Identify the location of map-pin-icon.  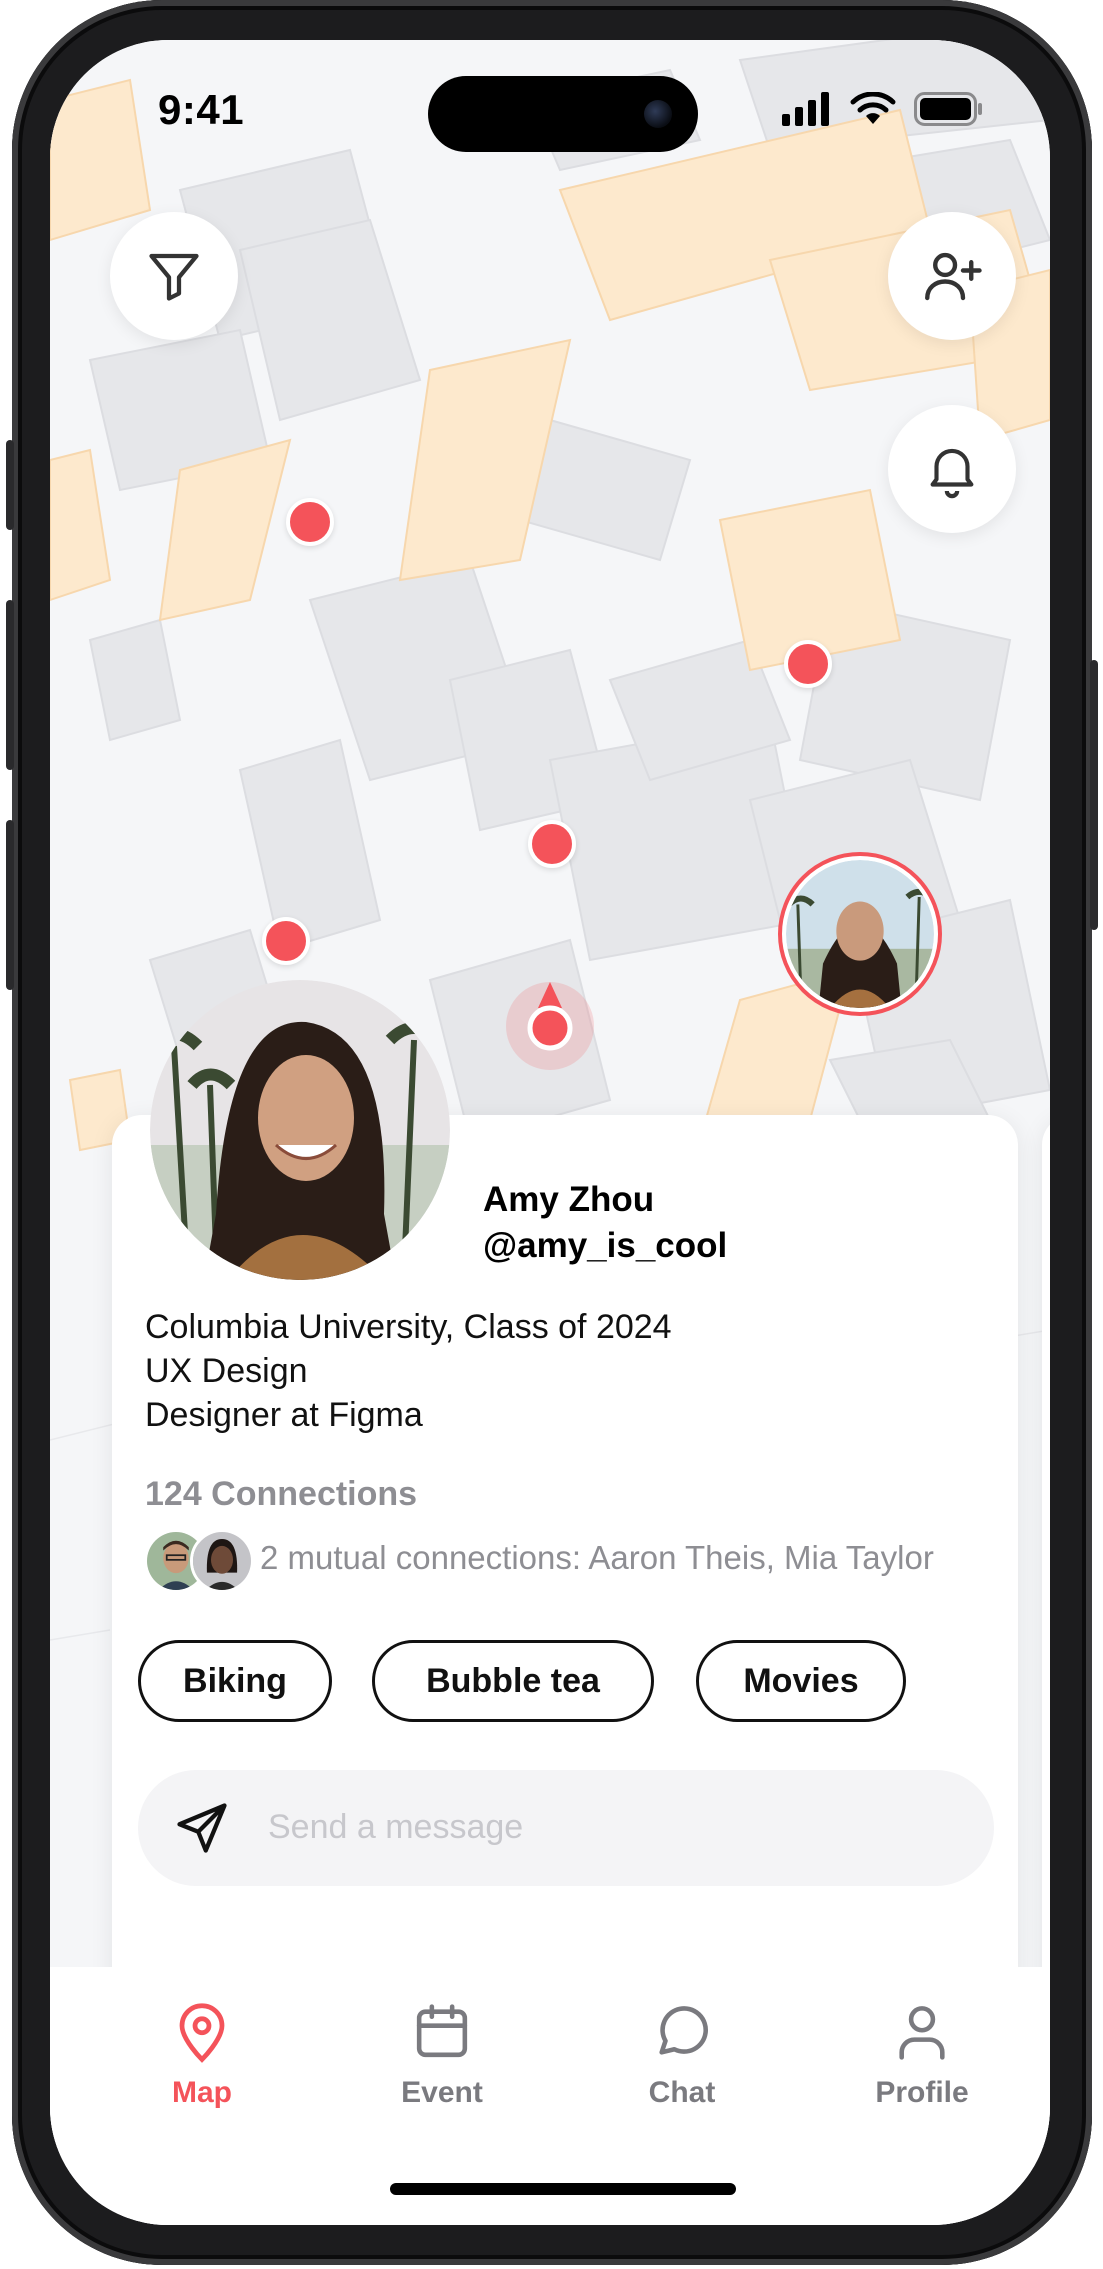
(202, 2033).